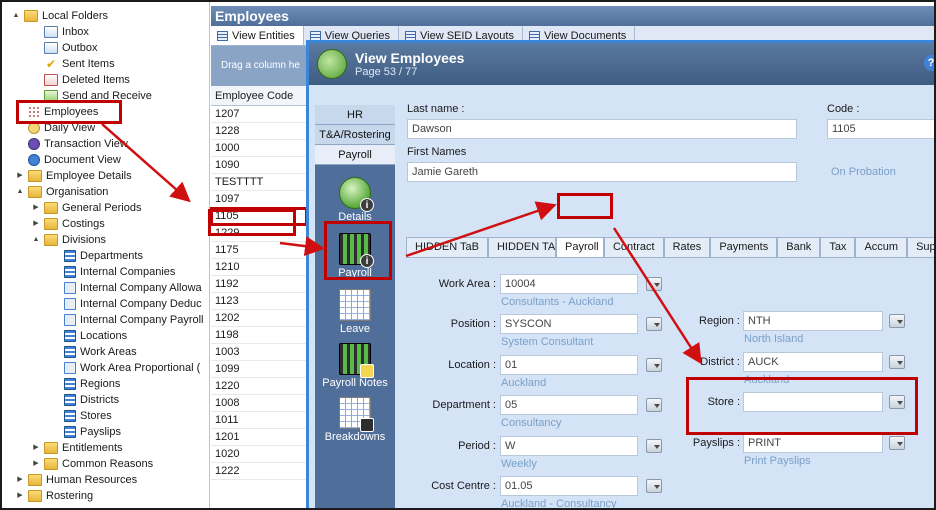 The height and width of the screenshot is (510, 936). Describe the element at coordinates (92, 96) in the screenshot. I see `tree-item: Send and Receive` at that location.